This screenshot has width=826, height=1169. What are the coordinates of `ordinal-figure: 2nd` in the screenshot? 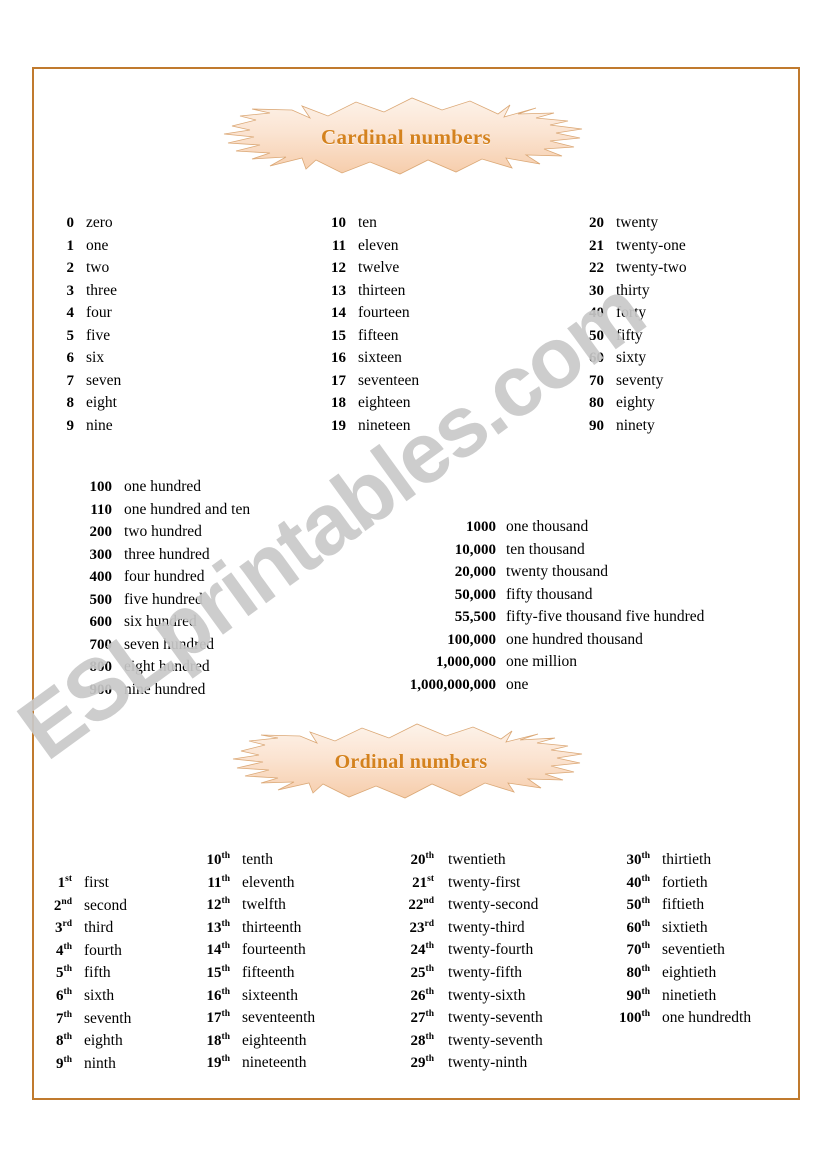 It's located at (61, 906).